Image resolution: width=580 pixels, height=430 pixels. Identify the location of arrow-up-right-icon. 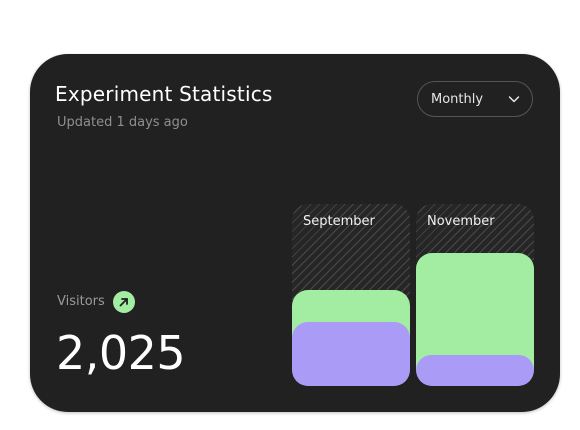
(123, 302).